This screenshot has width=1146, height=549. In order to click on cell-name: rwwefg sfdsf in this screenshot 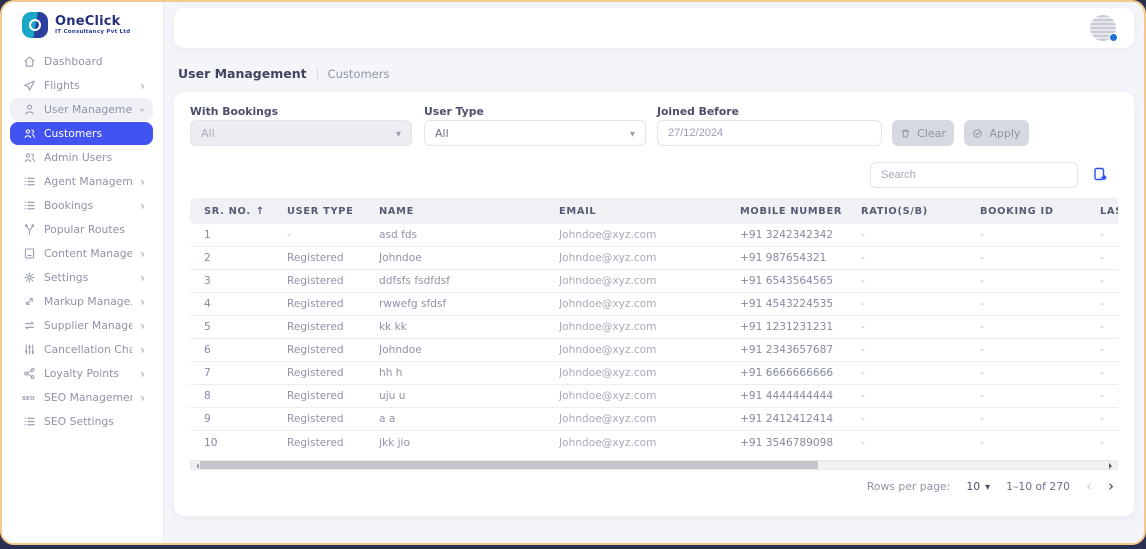, I will do `click(413, 304)`.